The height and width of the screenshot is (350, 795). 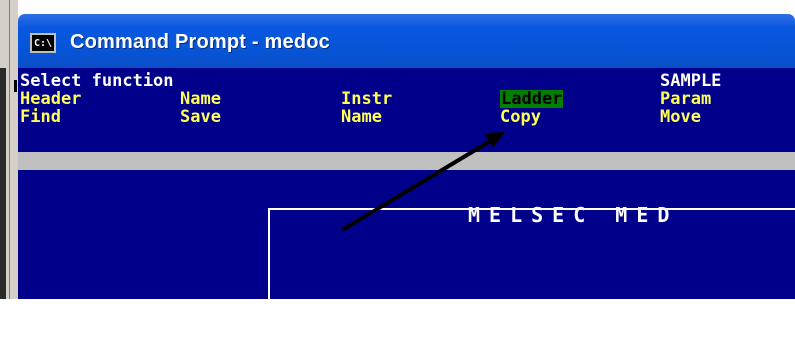 I want to click on menu-row-1: Header Name Instr Ladder Param, so click(x=406, y=99).